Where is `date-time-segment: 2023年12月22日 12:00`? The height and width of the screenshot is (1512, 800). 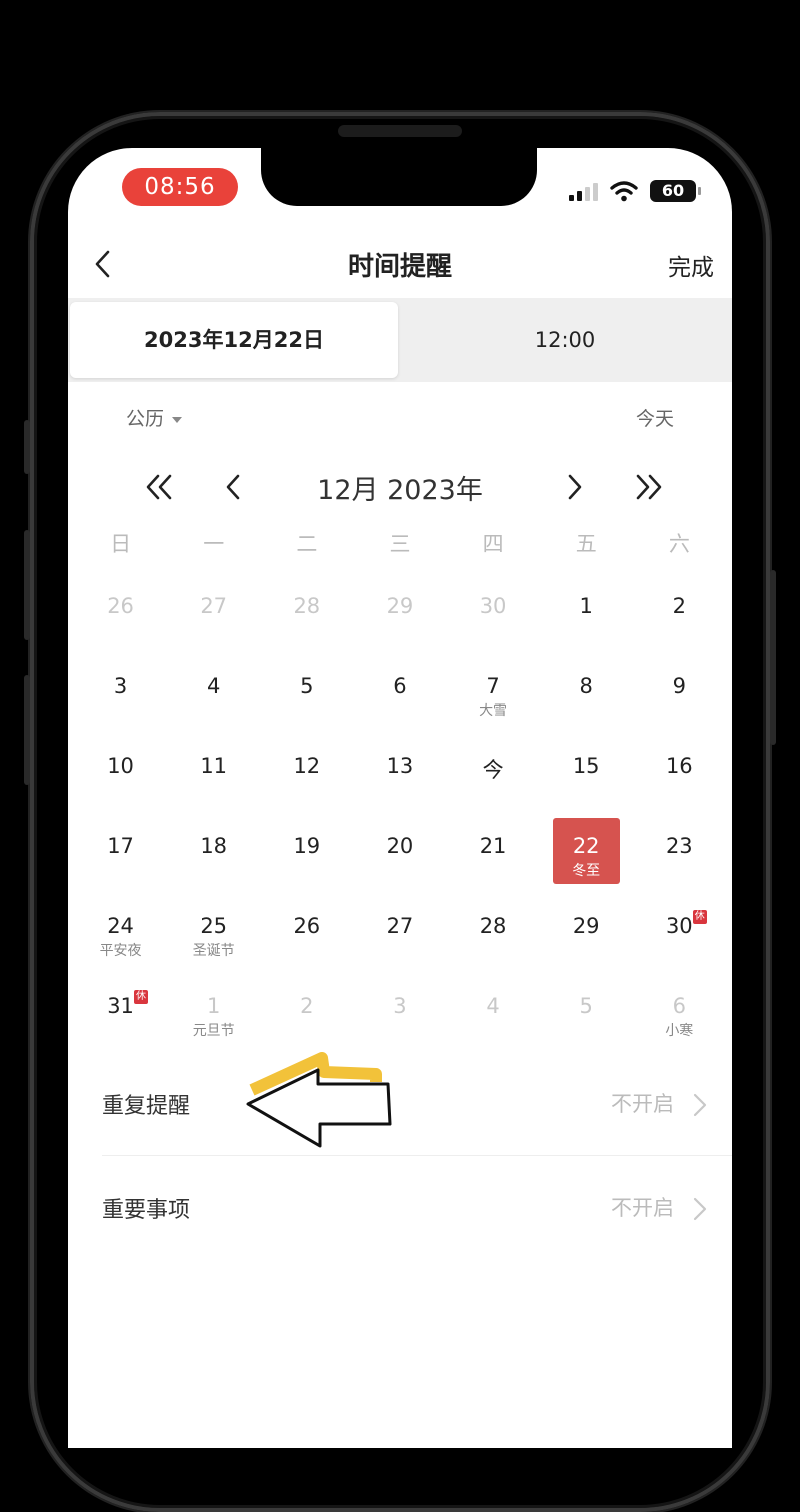 date-time-segment: 2023年12月22日 12:00 is located at coordinates (400, 340).